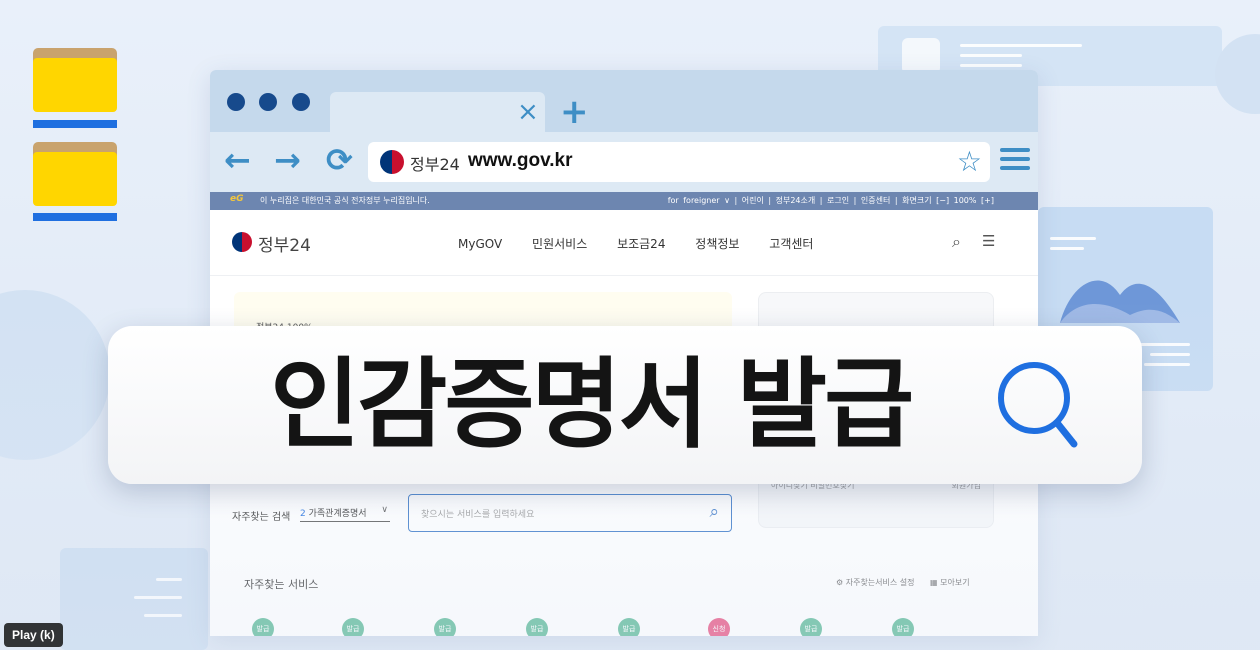 The width and height of the screenshot is (1260, 650). I want to click on gov-notice-text: 이 누리집은 대한민국 공식 전자정부 누리집입니다., so click(345, 200).